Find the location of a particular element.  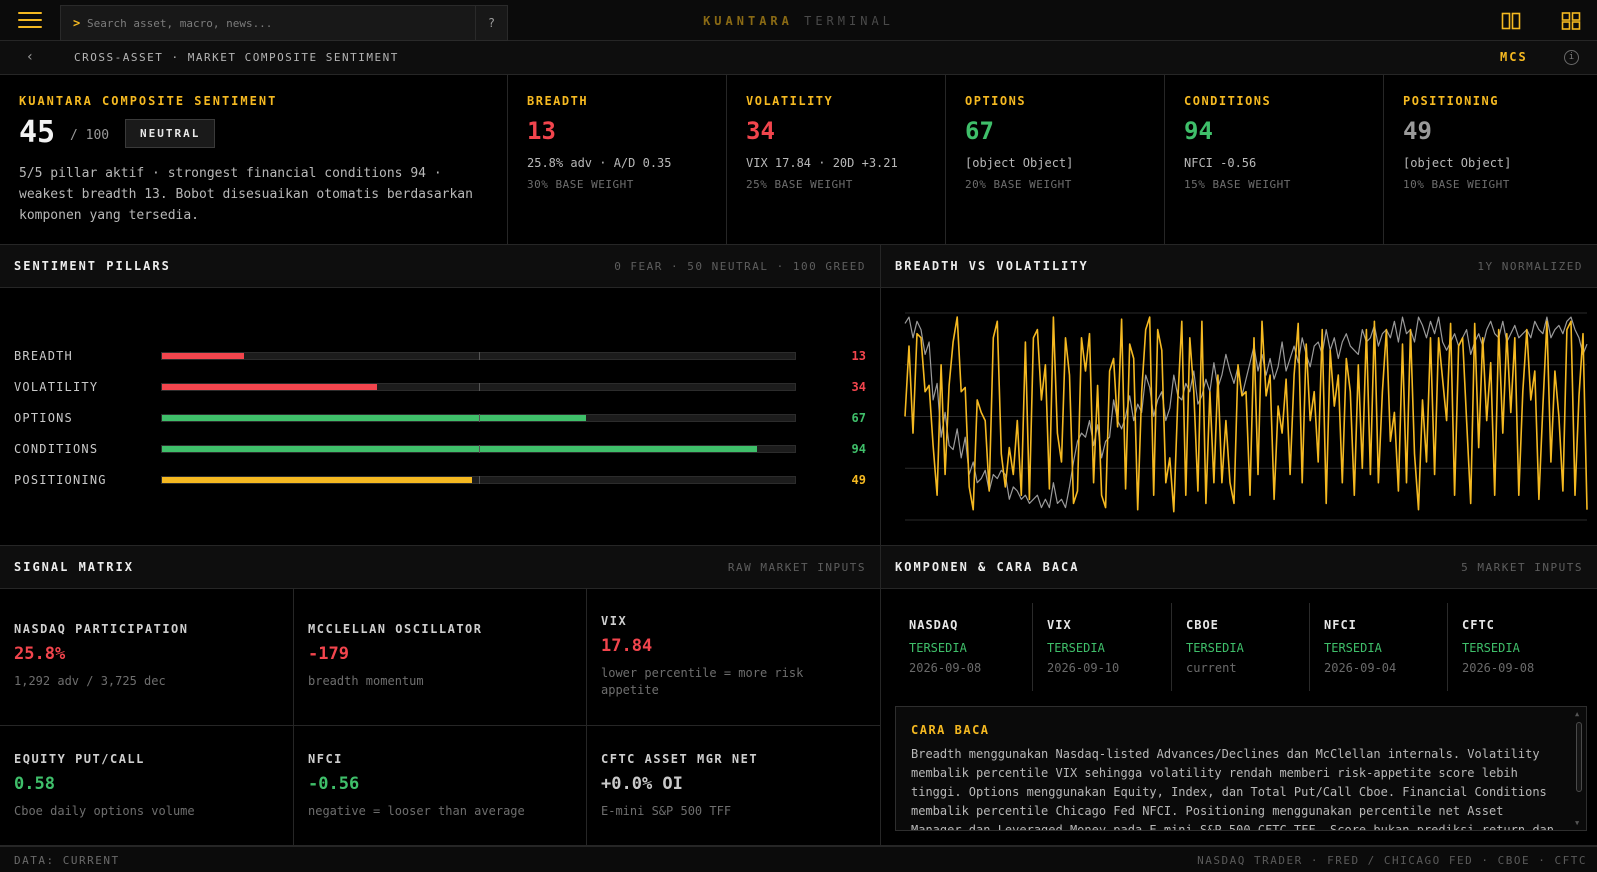

composite-max: / 100 is located at coordinates (90, 135).